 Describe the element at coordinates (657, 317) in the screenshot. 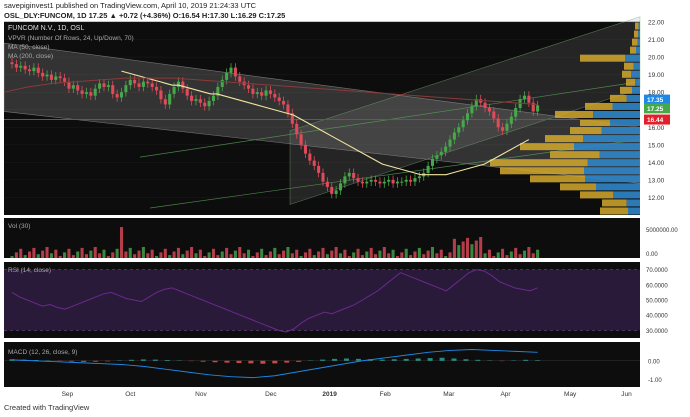

I see `rsi-tick-label: 40.0000` at that location.